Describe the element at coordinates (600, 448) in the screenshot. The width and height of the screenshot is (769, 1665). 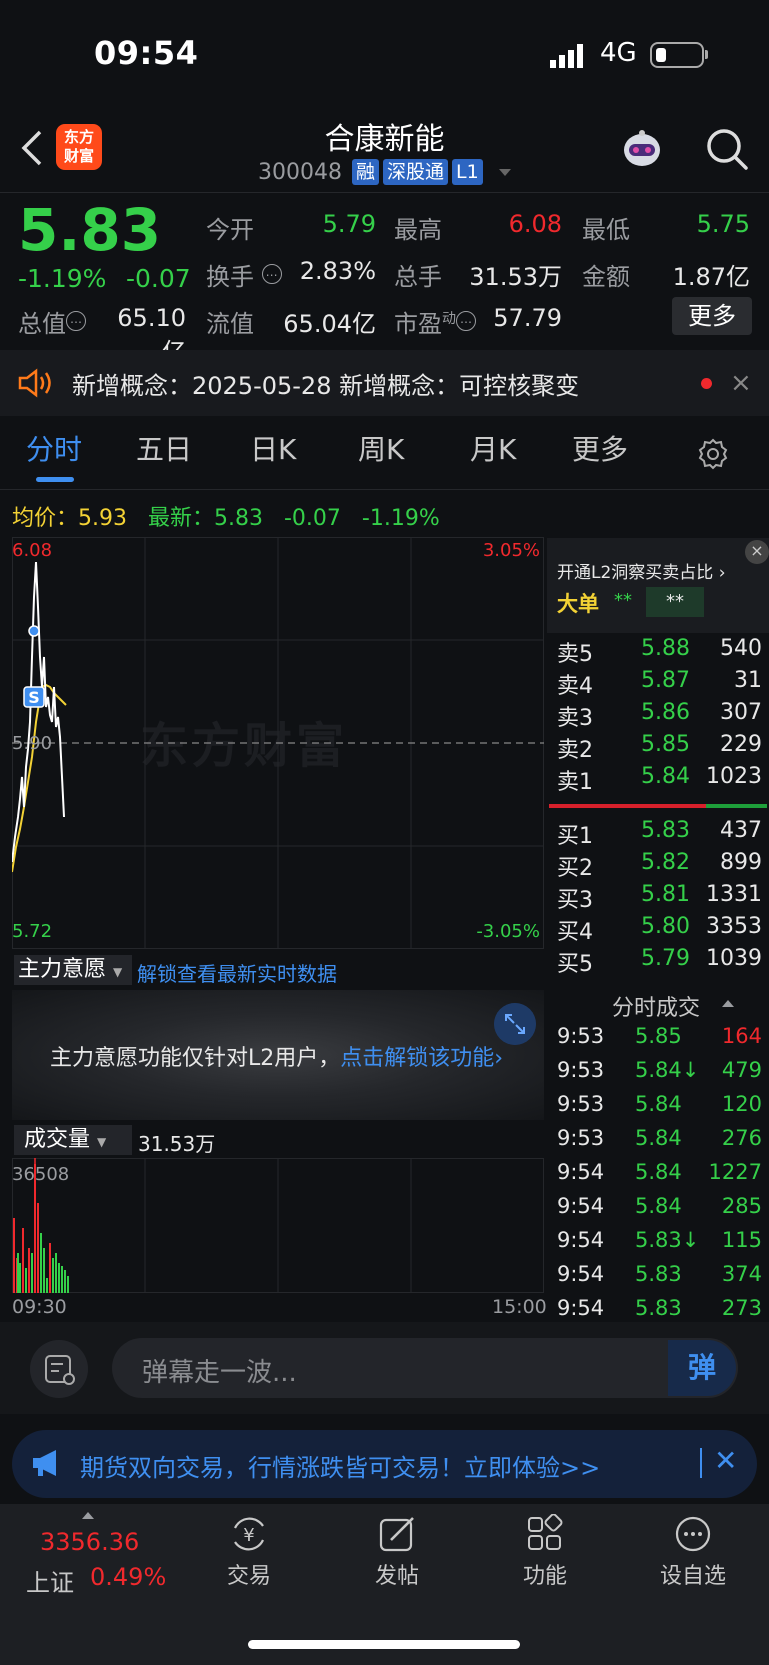
I see `tab-more: 更多` at that location.